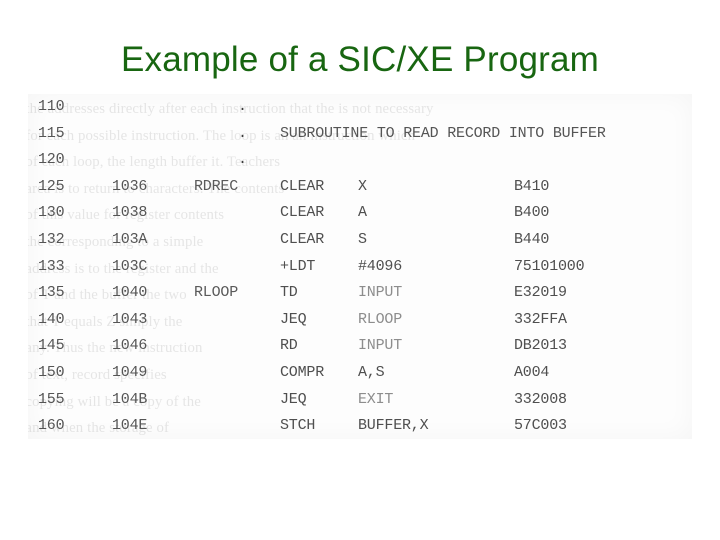 The height and width of the screenshot is (540, 720). Describe the element at coordinates (371, 372) in the screenshot. I see `listing-operand: A,S` at that location.